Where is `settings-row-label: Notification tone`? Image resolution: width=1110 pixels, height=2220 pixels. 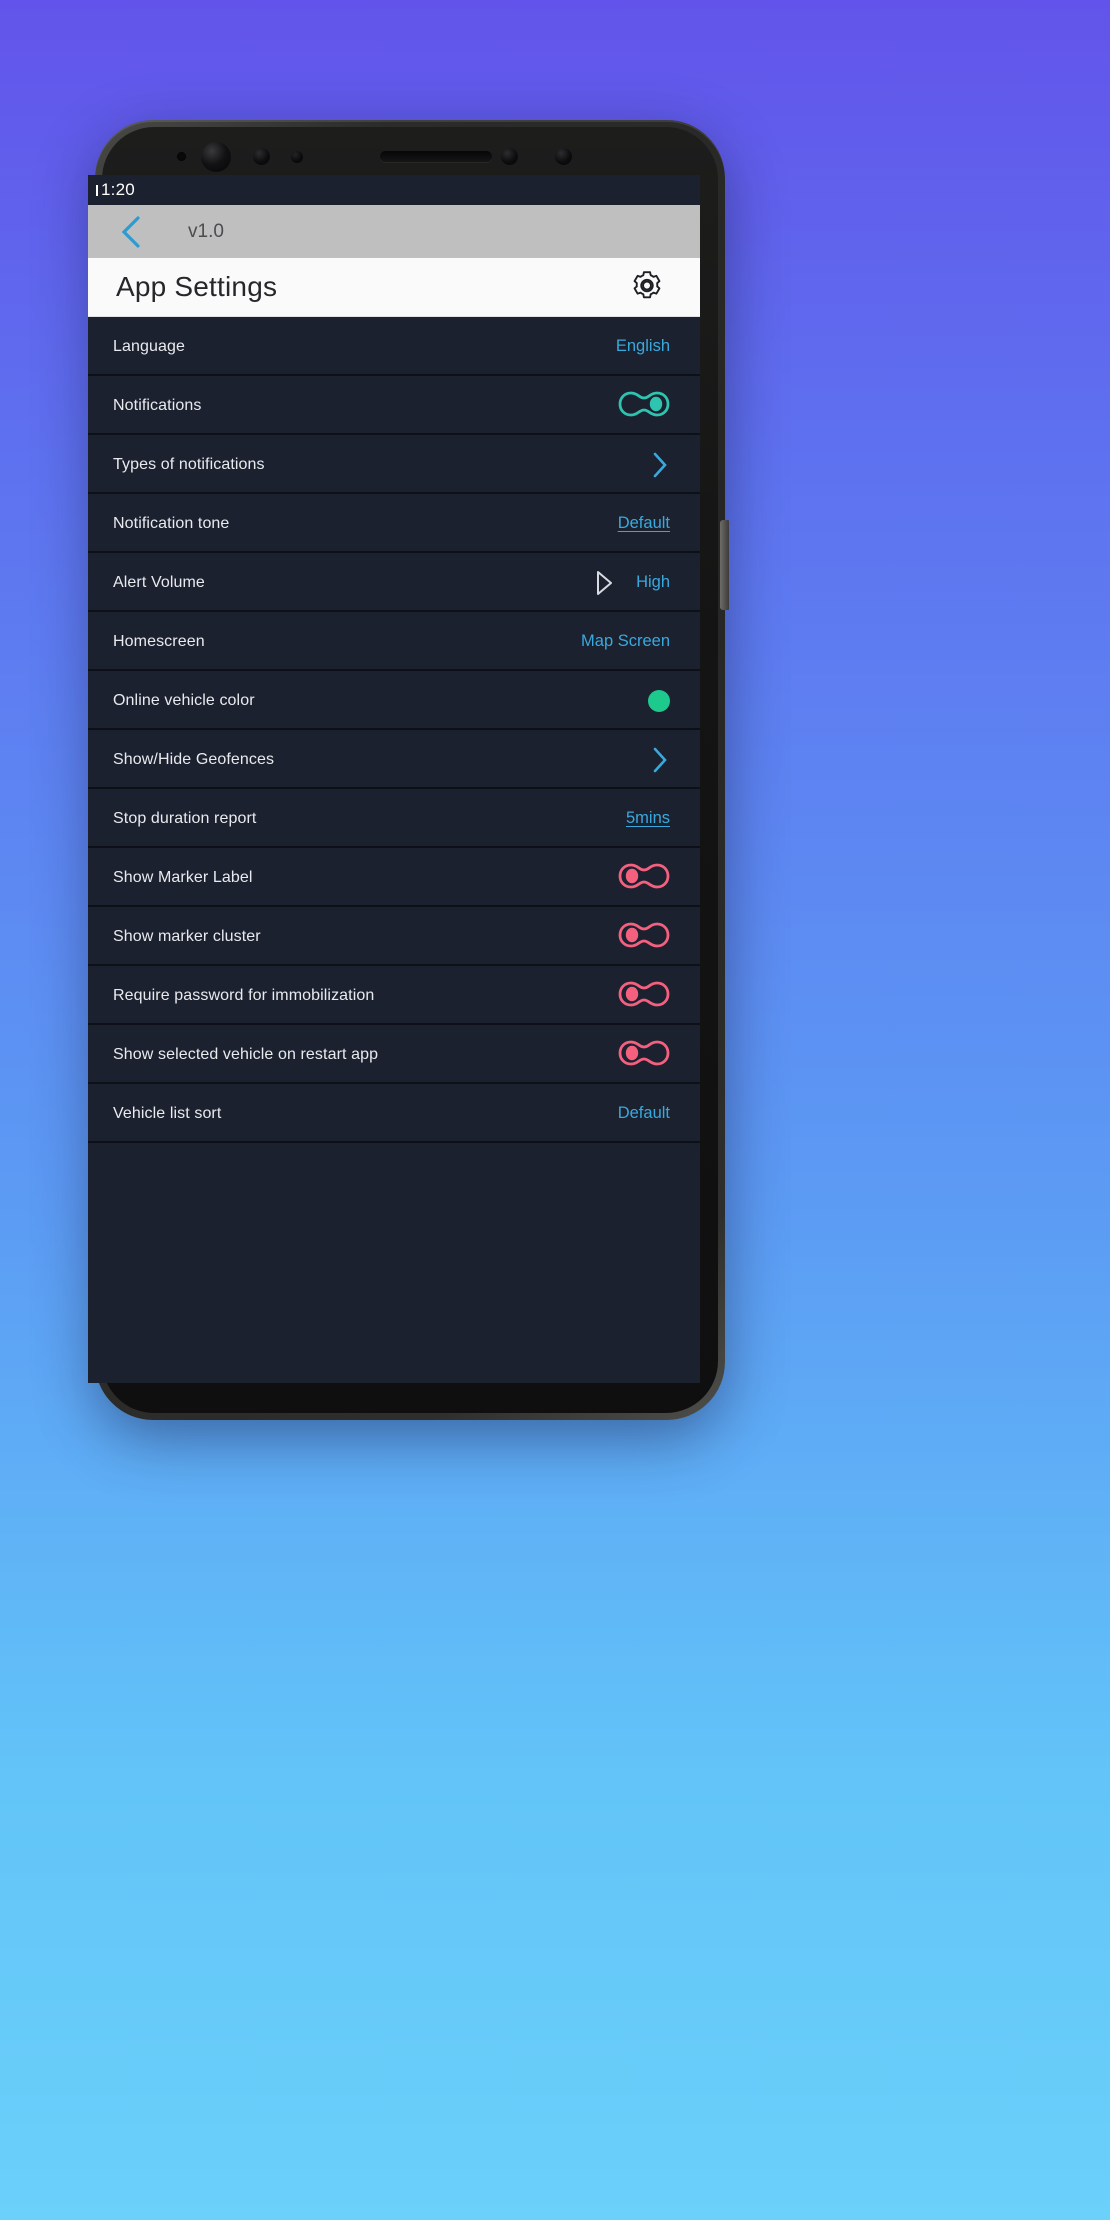 settings-row-label: Notification tone is located at coordinates (171, 523).